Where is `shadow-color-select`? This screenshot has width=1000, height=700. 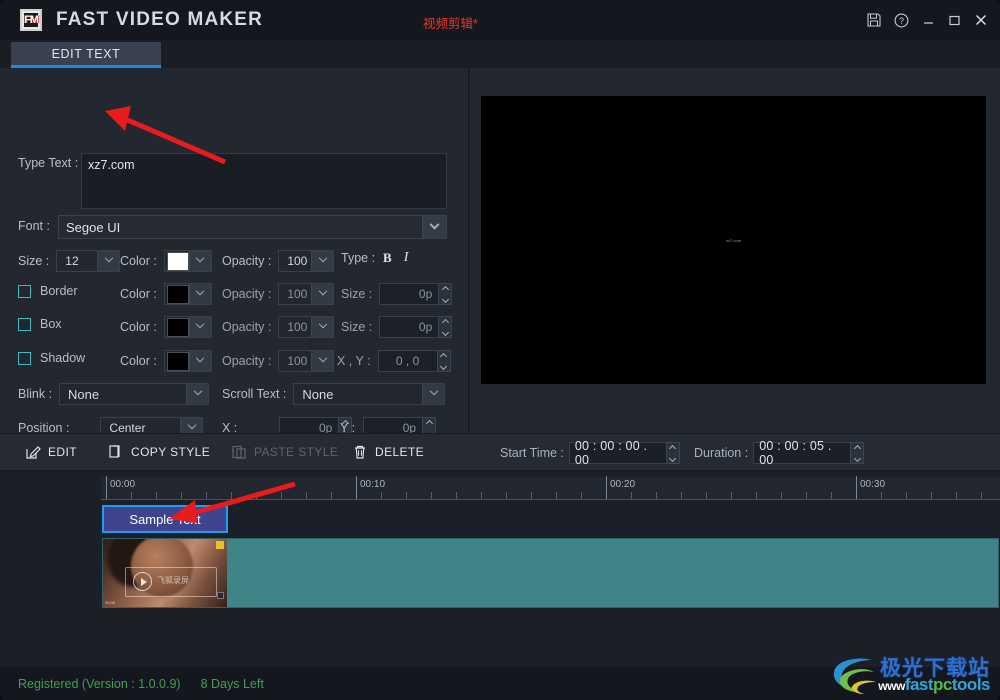
shadow-color-select is located at coordinates (187, 361).